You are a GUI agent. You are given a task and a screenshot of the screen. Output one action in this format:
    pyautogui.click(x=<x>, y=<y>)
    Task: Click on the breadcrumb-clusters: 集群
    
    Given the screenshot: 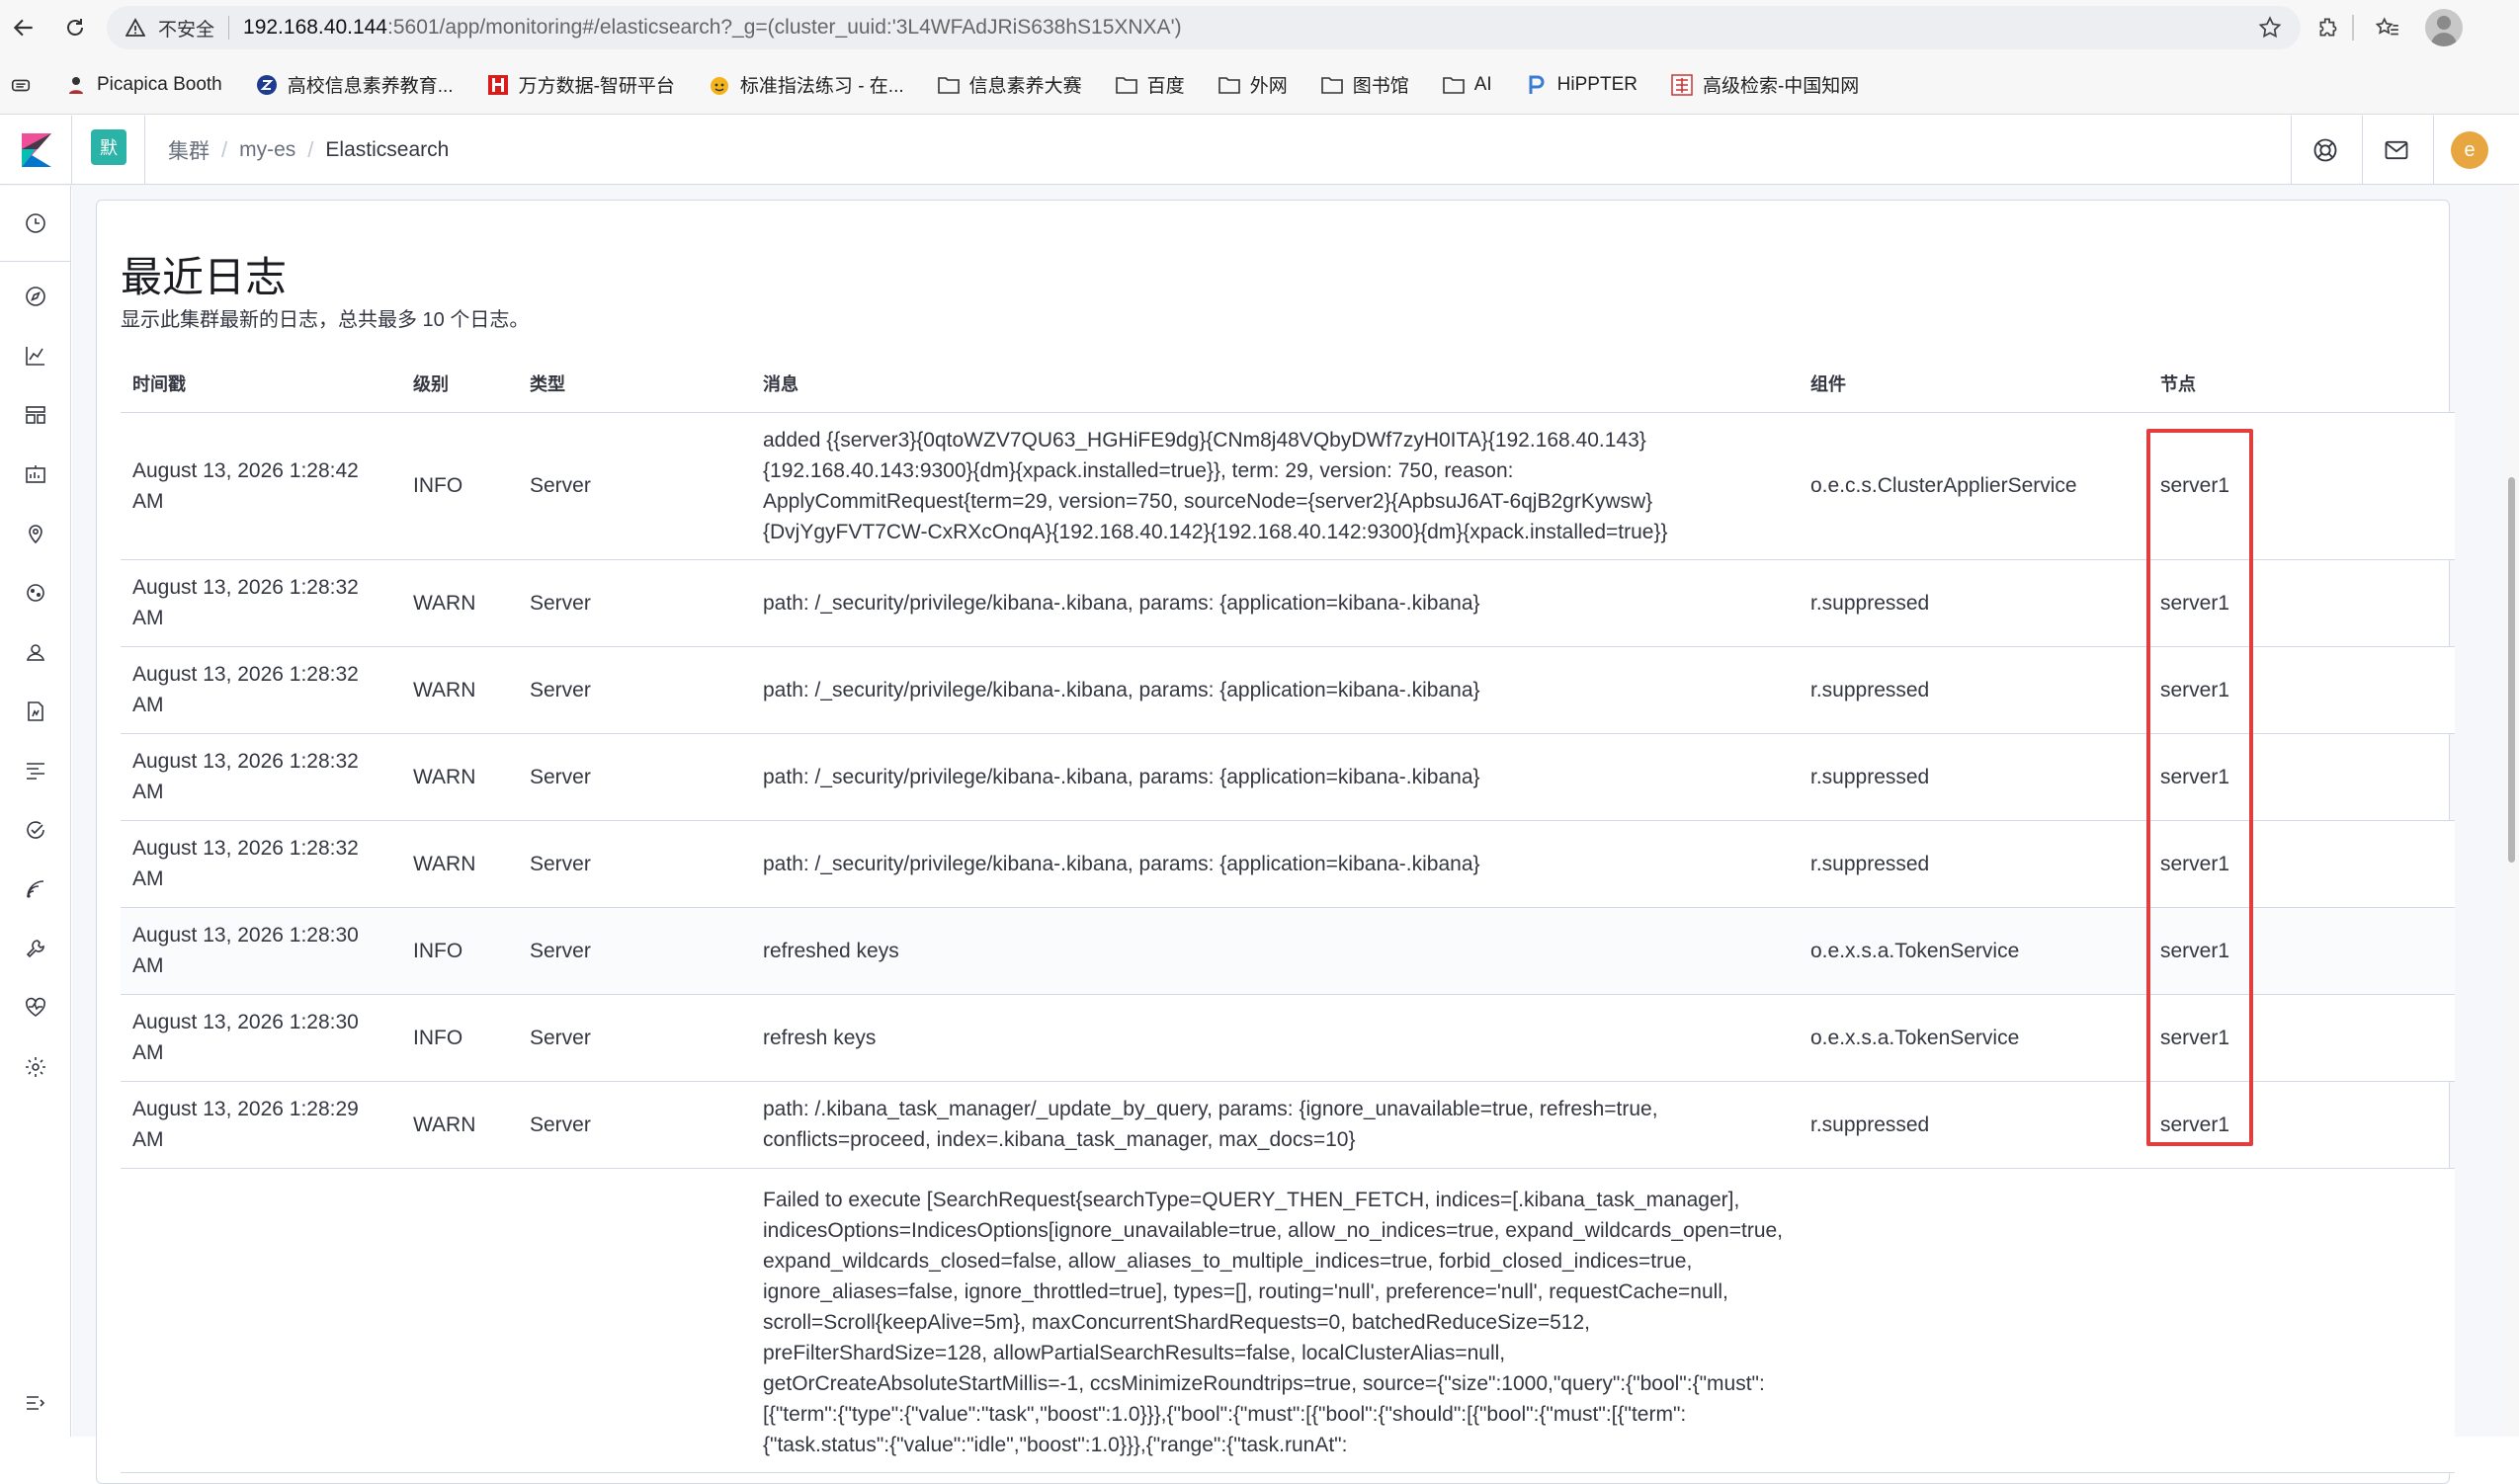 What is the action you would take?
    pyautogui.click(x=189, y=150)
    